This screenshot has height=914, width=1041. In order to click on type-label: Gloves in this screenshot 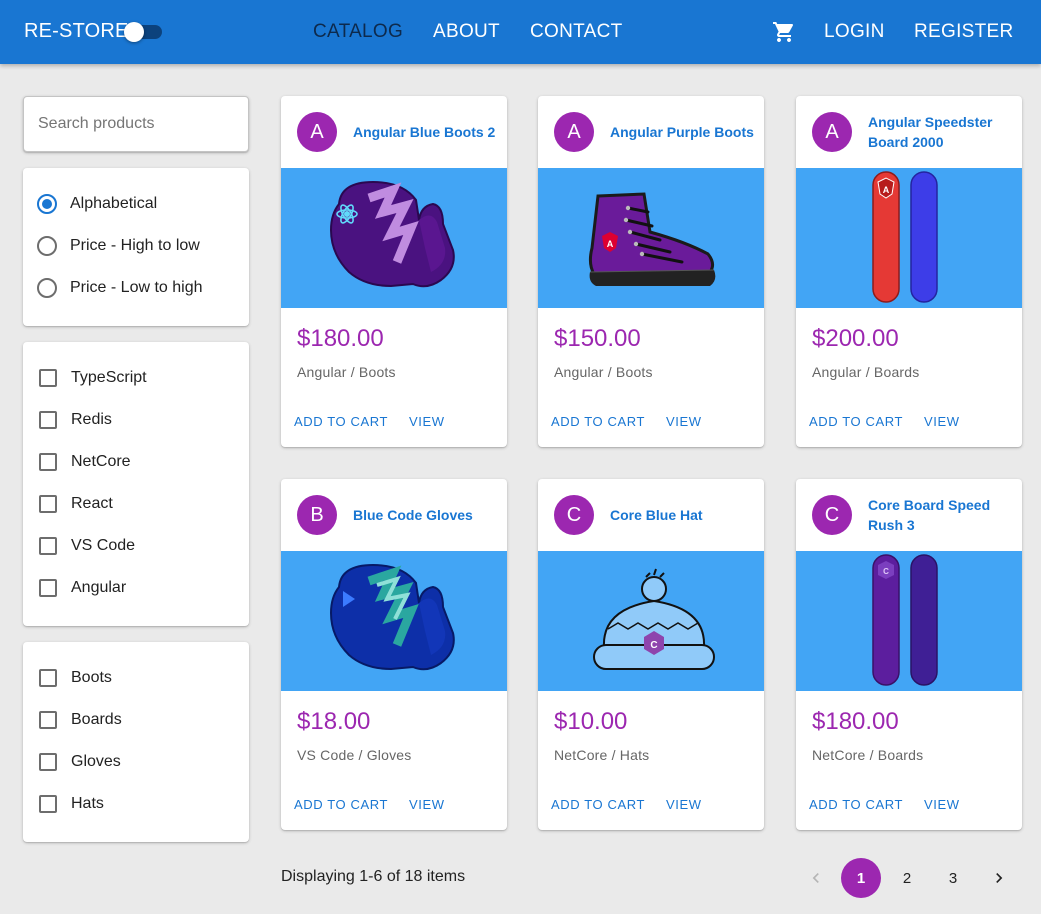, I will do `click(96, 761)`.